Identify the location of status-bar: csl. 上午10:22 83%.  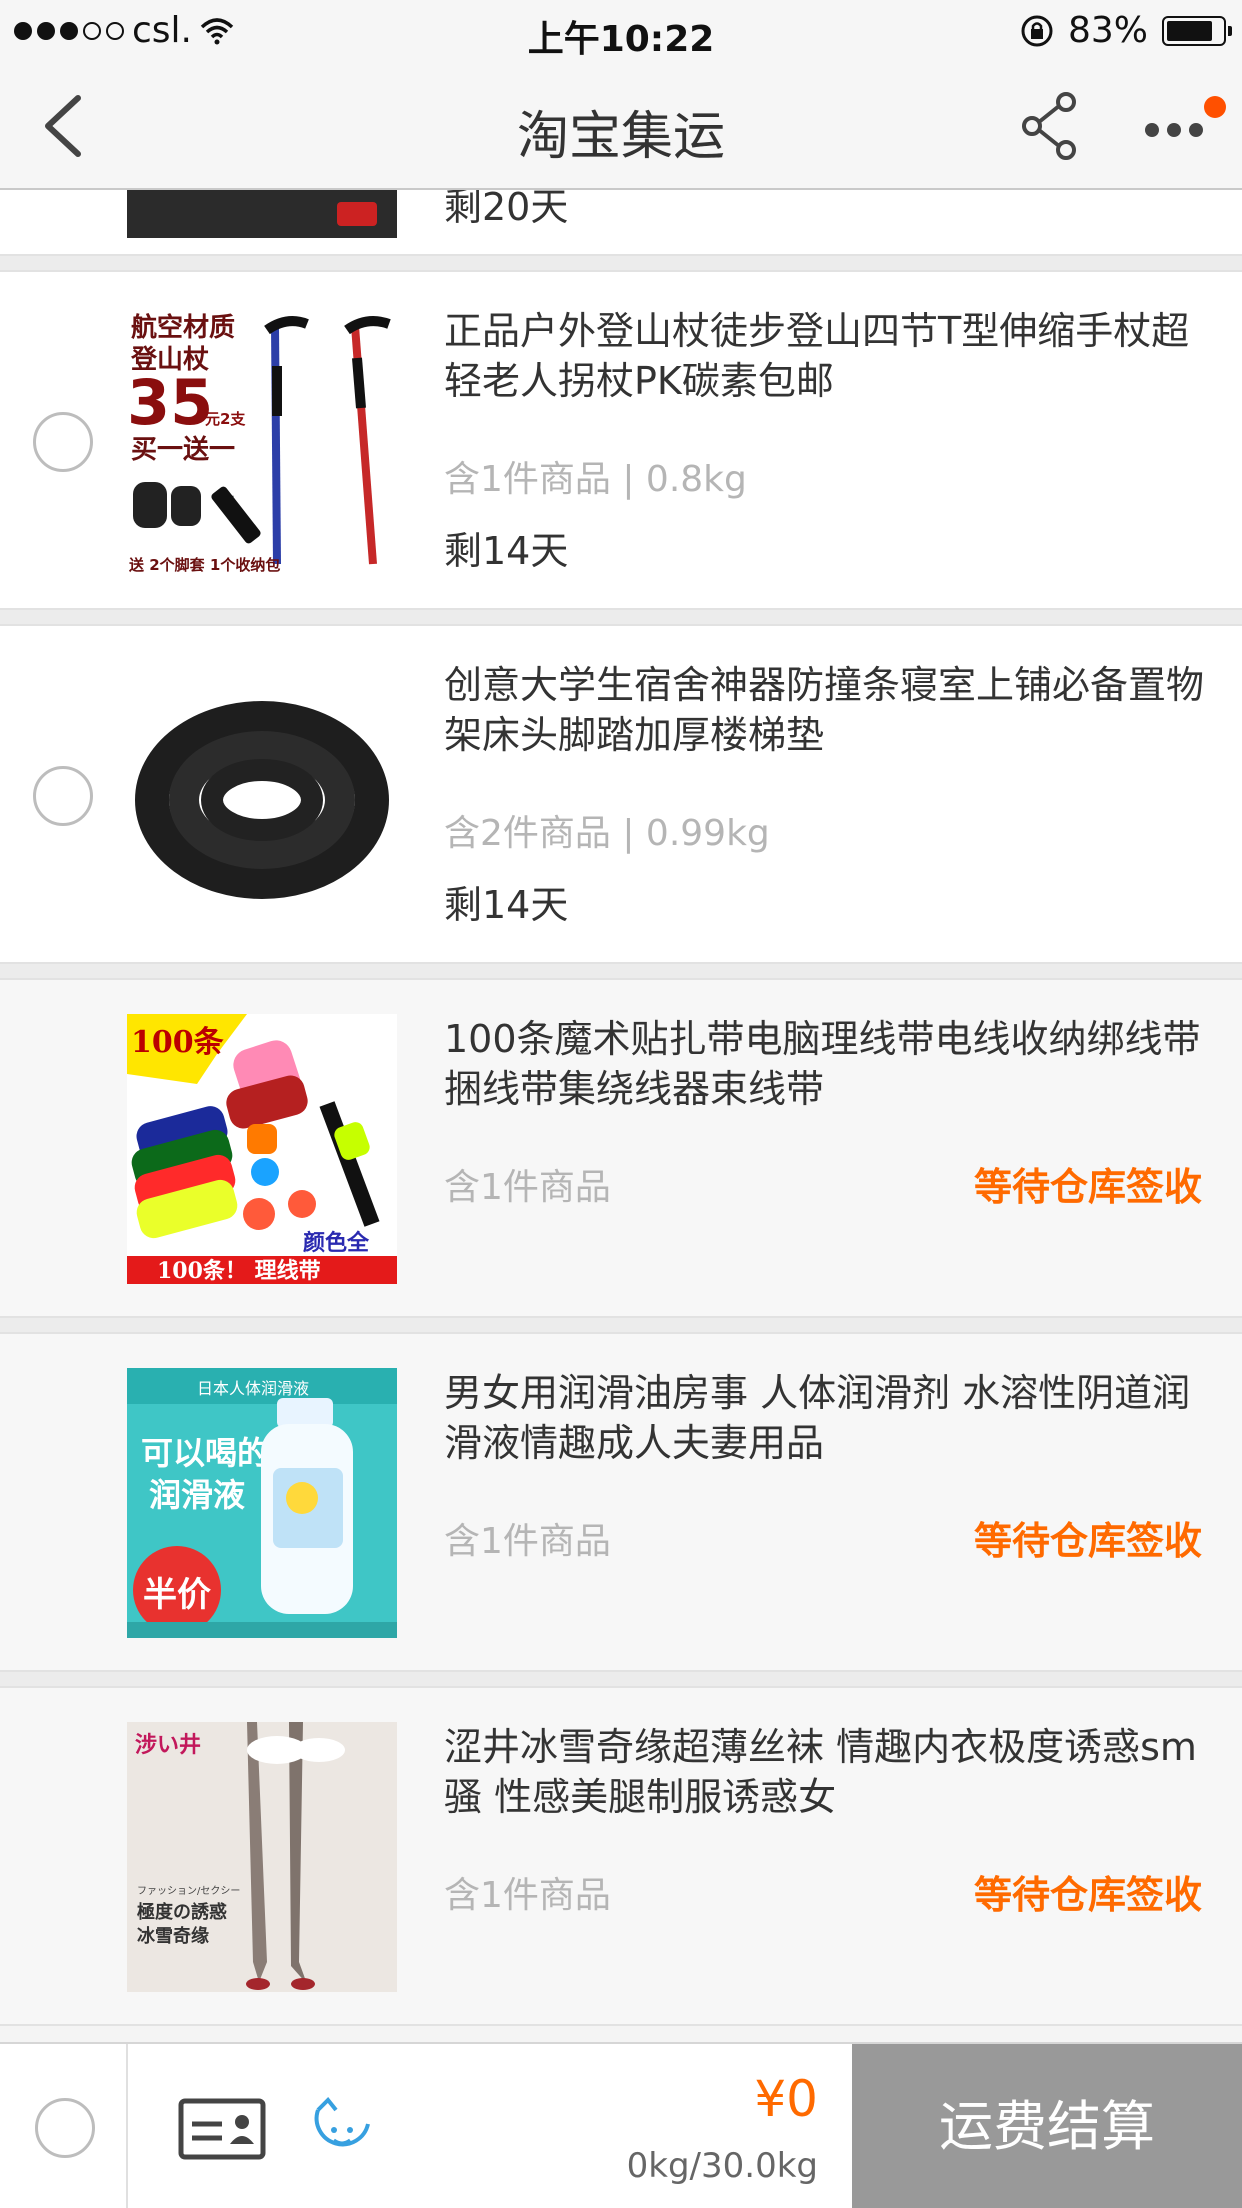
(621, 31).